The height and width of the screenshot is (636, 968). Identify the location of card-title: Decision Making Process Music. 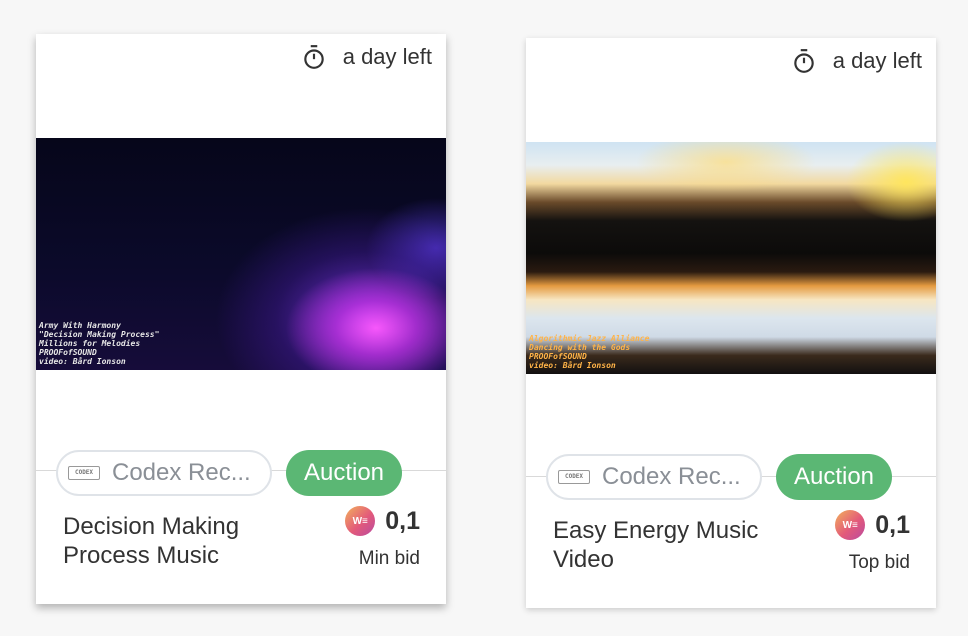
(173, 541).